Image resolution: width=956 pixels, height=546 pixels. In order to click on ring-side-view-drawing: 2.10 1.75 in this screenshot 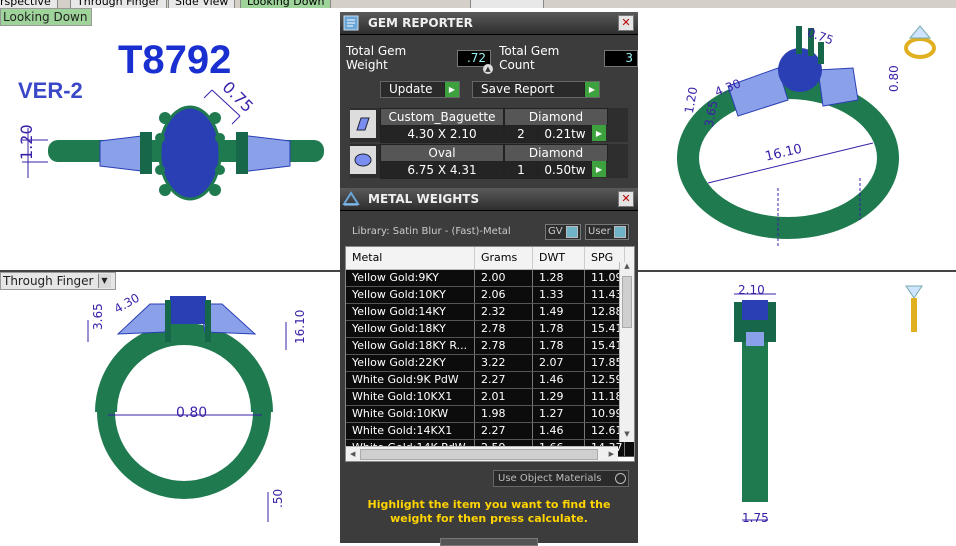, I will do `click(828, 404)`.